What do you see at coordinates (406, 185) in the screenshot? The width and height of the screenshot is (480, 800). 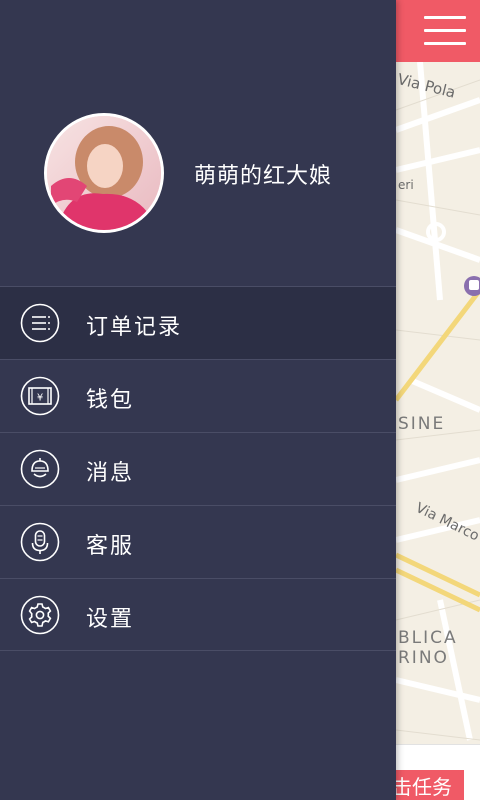 I see `map-street-label: eri` at bounding box center [406, 185].